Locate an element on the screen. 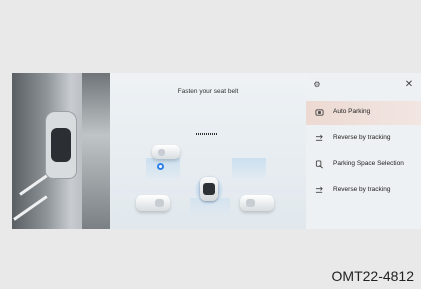  ego-vehicle is located at coordinates (209, 189).